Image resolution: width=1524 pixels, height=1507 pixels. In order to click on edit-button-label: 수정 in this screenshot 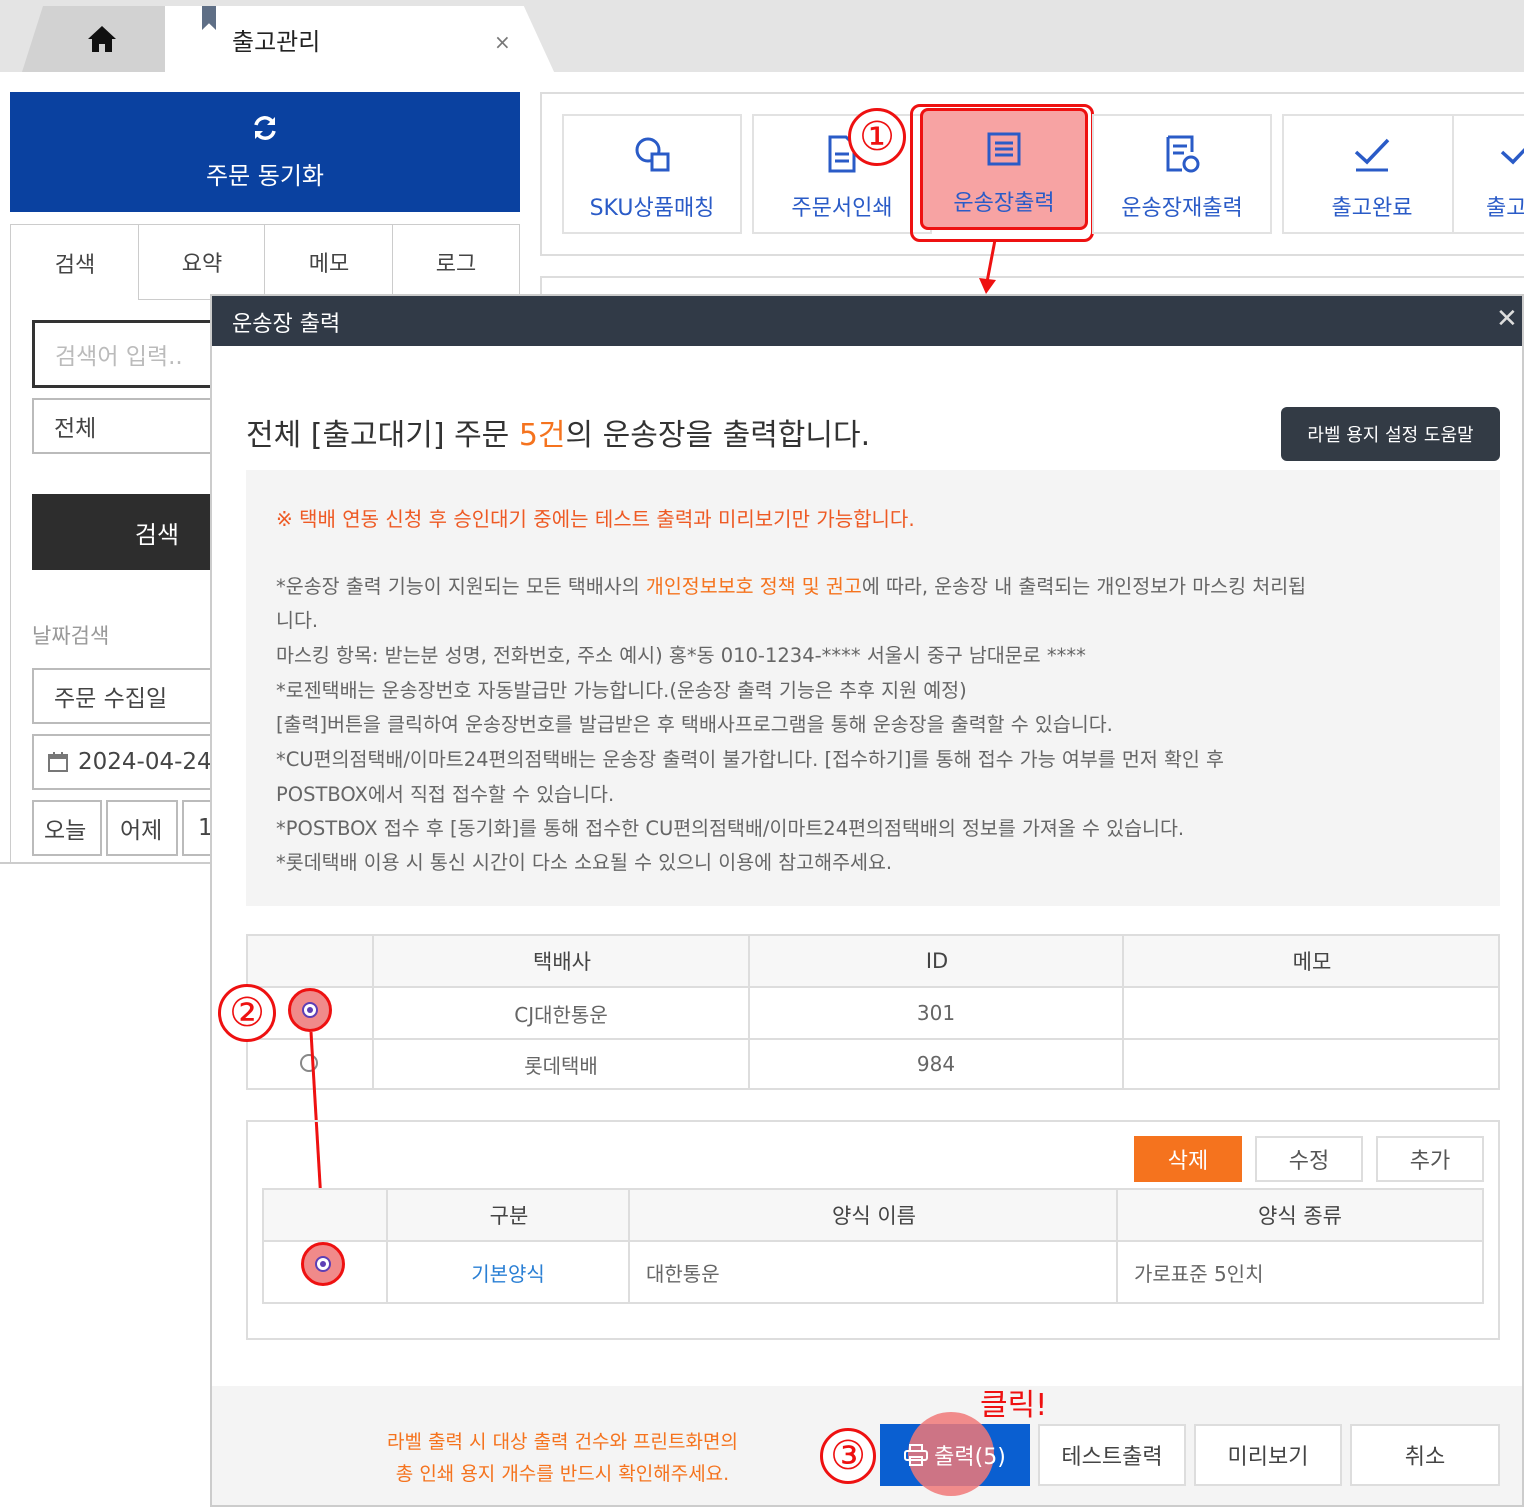, I will do `click(1309, 1161)`.